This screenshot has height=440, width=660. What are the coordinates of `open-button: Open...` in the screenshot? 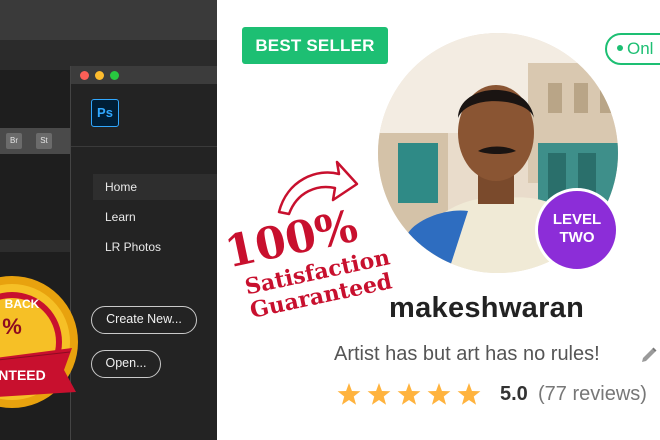 It's located at (126, 364).